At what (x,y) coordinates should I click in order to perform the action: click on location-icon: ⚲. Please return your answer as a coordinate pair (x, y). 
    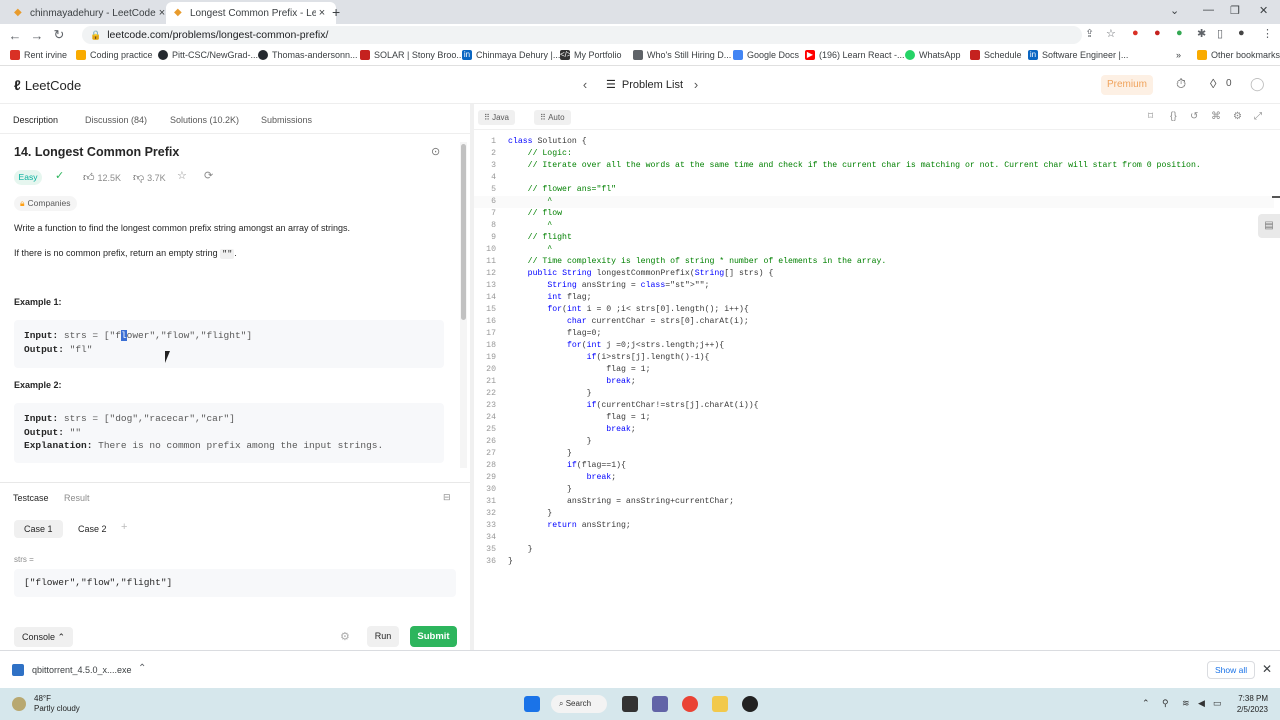
    Looking at the image, I should click on (1165, 703).